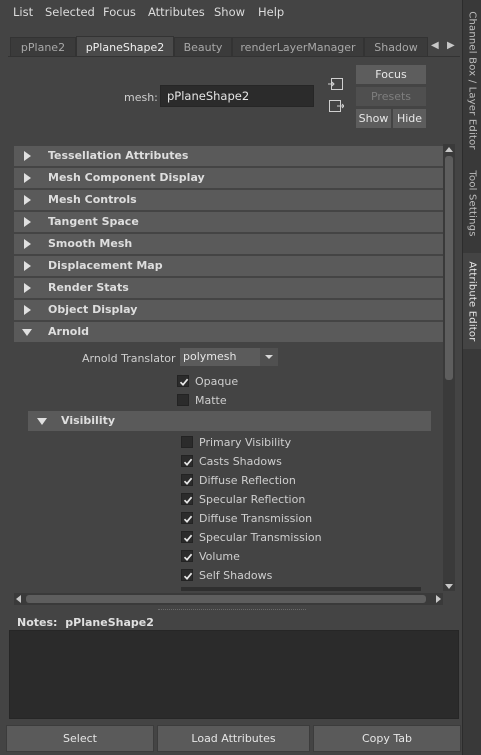 The image size is (481, 755). I want to click on horizontal-scrollbar, so click(228, 599).